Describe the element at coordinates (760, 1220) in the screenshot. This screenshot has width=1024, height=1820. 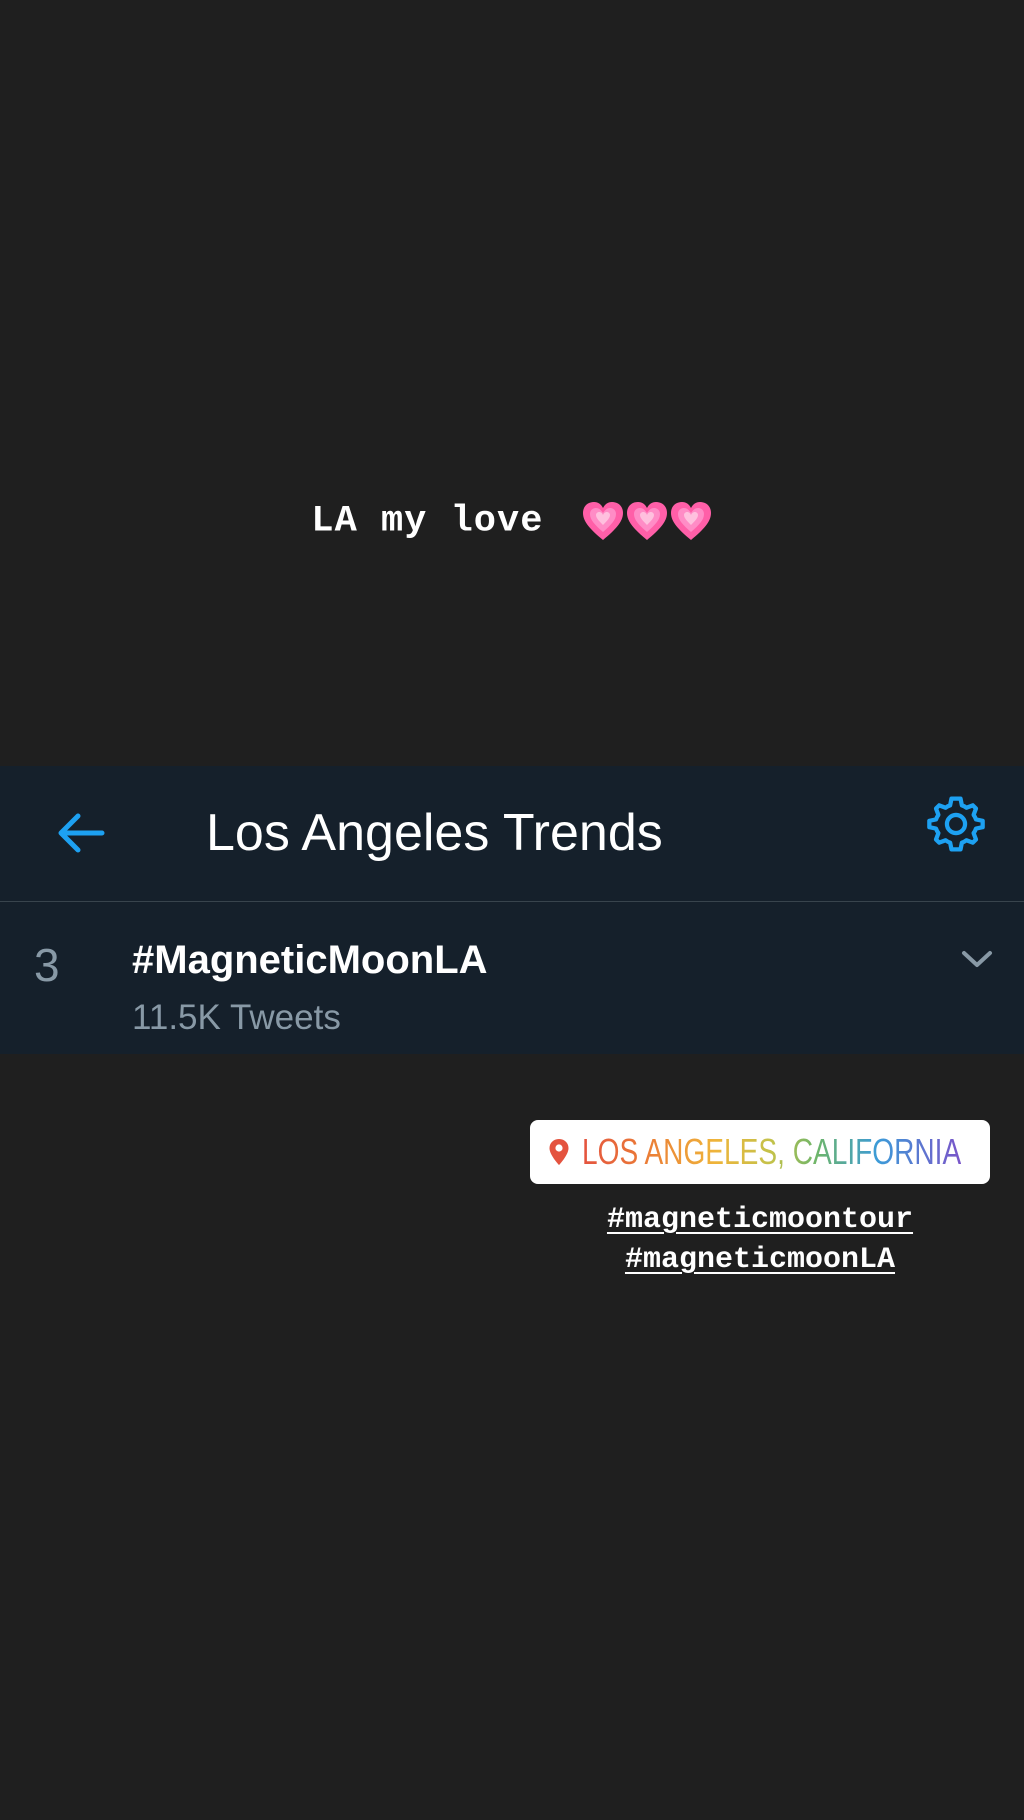
I see `hashtag-link: #magneticmoontour` at that location.